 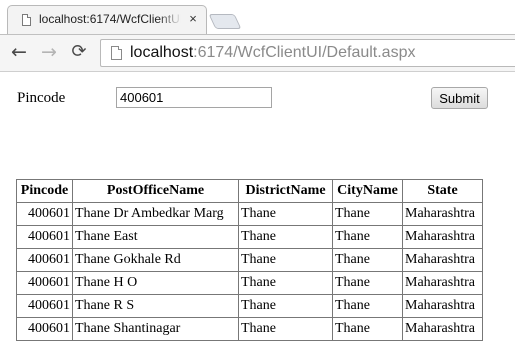 What do you see at coordinates (285, 191) in the screenshot?
I see `column-header: DistrictName` at bounding box center [285, 191].